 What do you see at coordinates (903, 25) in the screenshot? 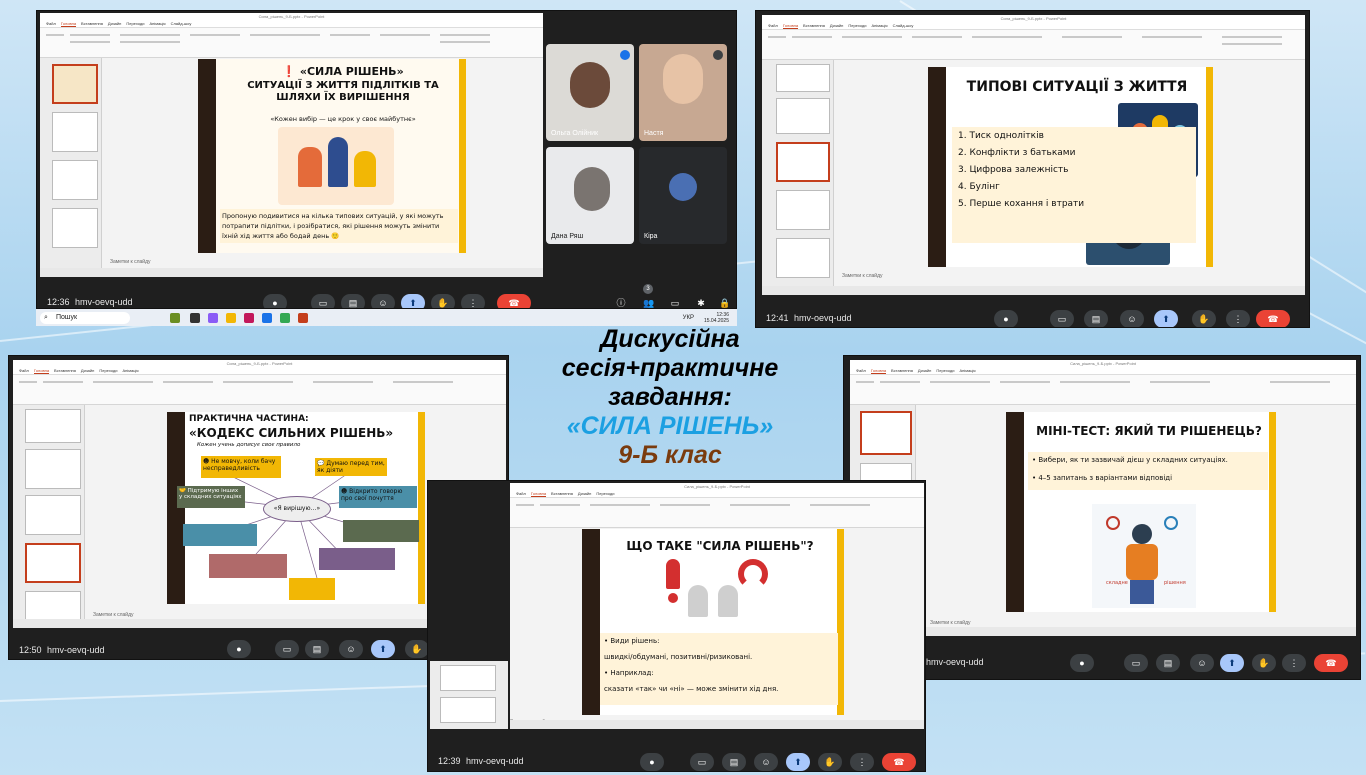
I see `tab-slideshow: Слайд-шоу` at bounding box center [903, 25].